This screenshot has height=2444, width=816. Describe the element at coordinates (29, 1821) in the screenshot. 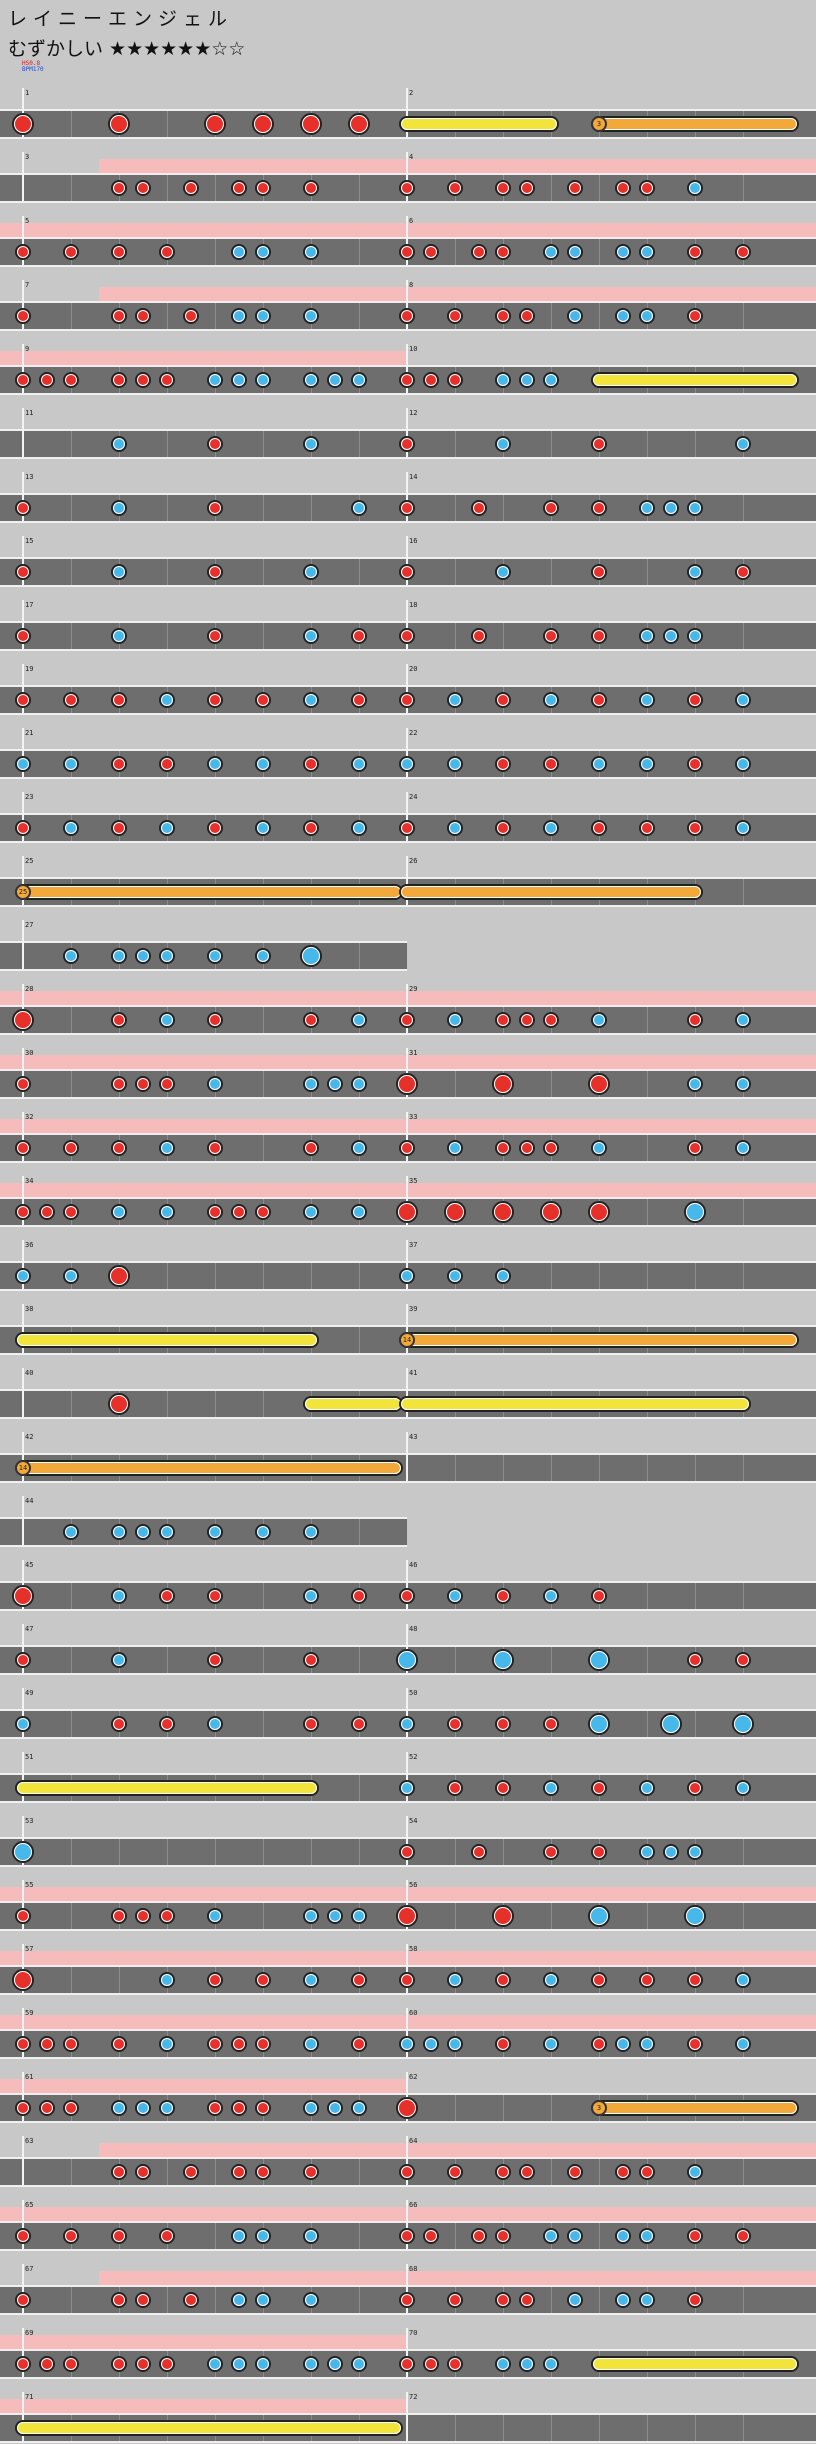

I see `measure-number: 53` at that location.